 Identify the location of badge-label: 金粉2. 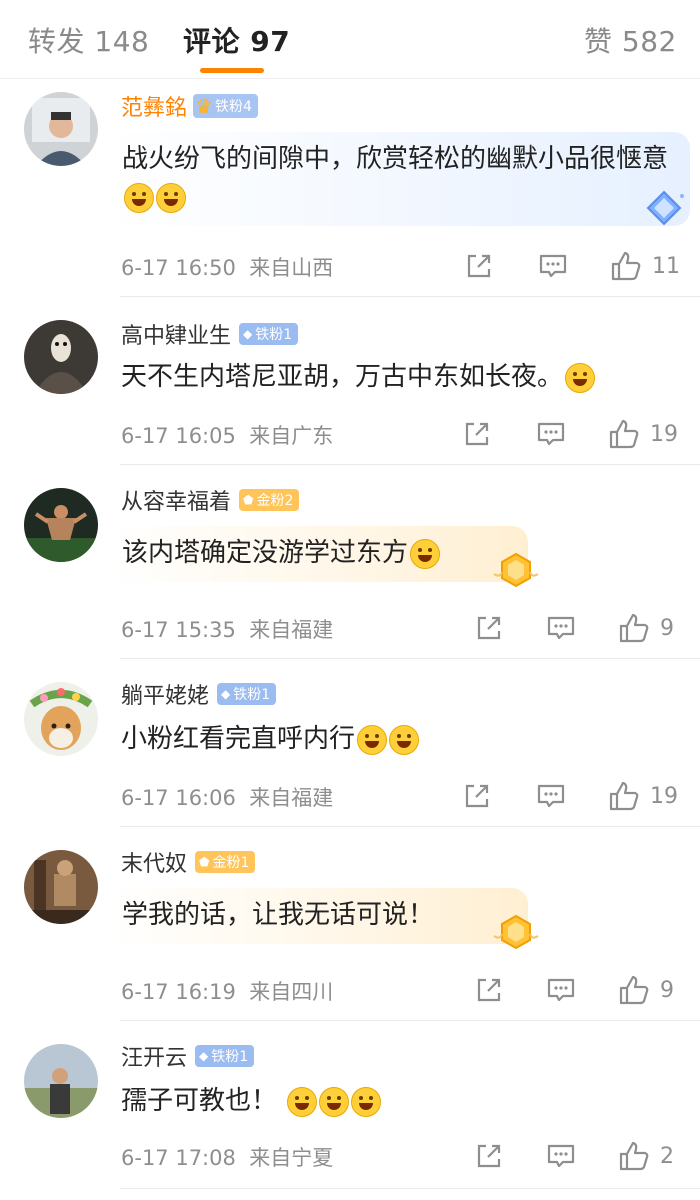
(275, 501).